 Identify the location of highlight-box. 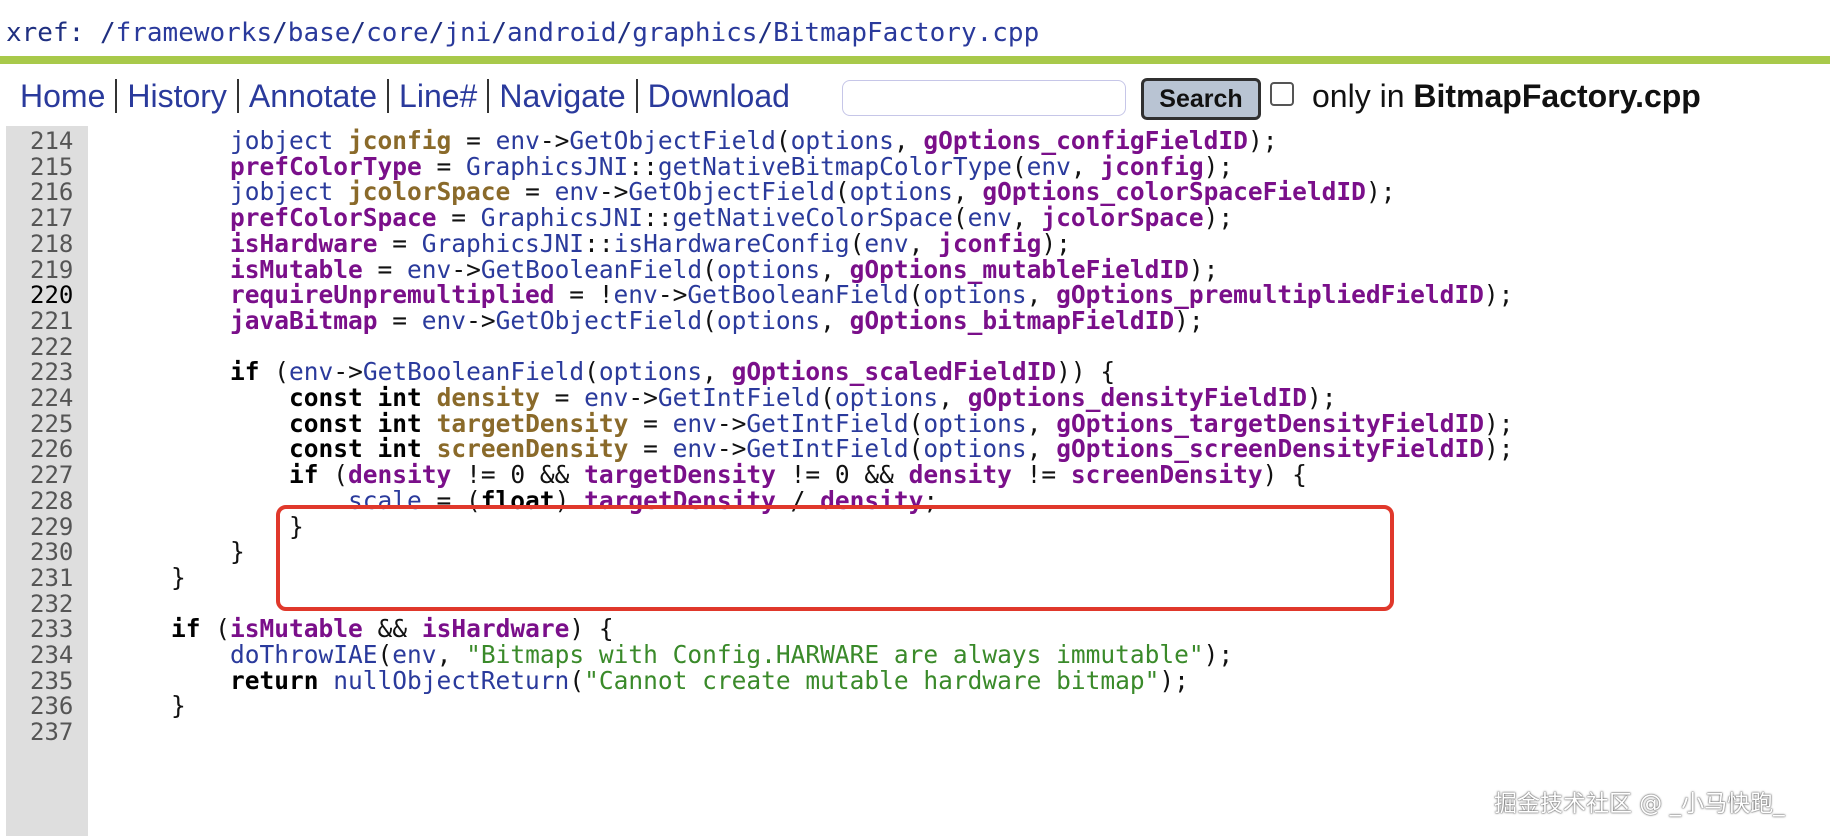
(835, 558).